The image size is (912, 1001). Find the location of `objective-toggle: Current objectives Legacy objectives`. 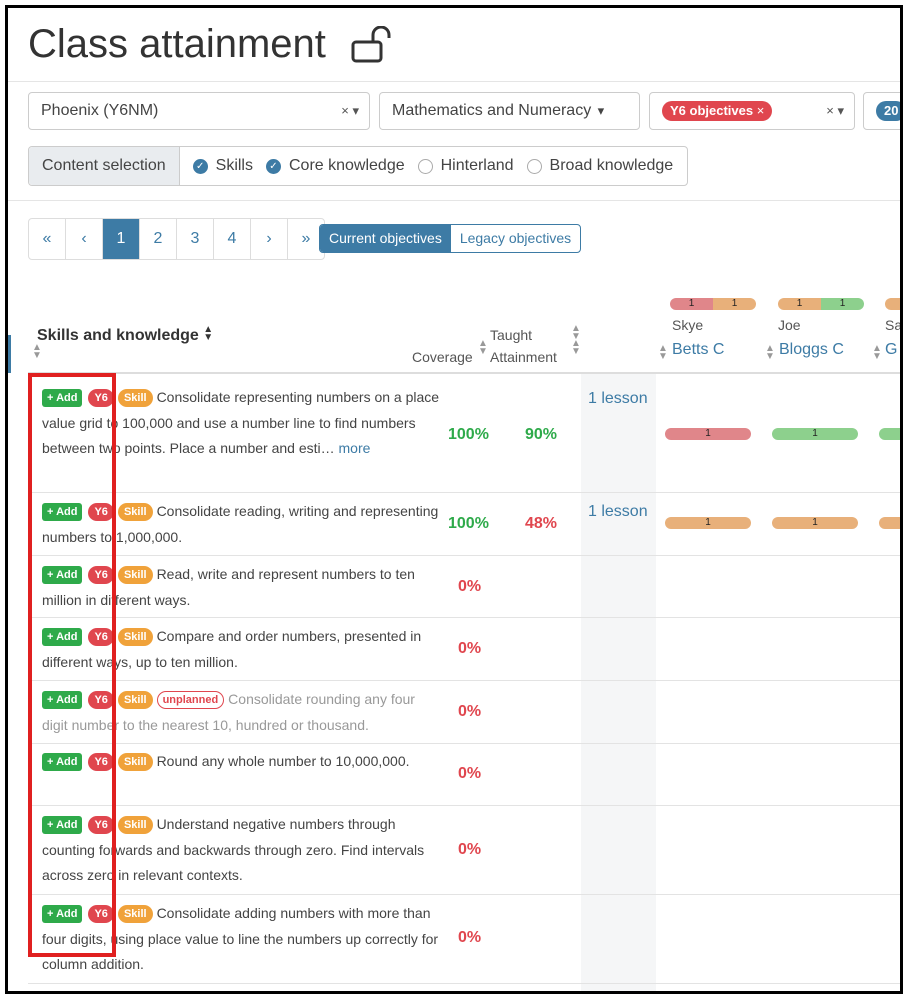

objective-toggle: Current objectives Legacy objectives is located at coordinates (450, 238).